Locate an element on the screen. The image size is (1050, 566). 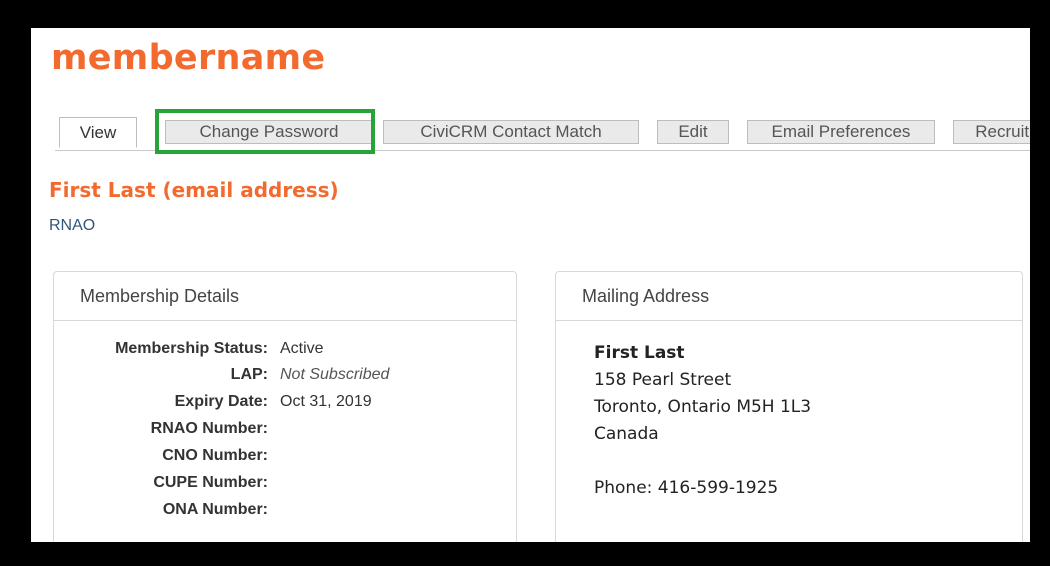
address-name: First Last is located at coordinates (639, 353).